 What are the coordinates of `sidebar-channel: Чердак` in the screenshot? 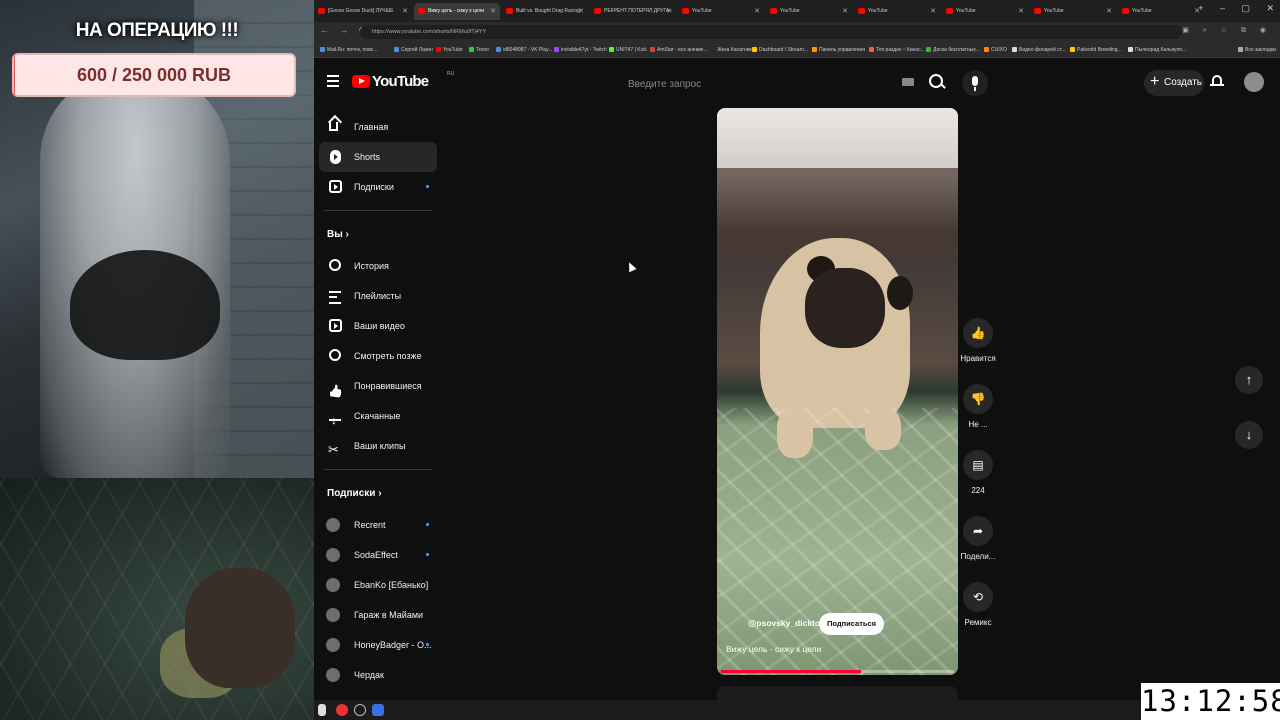 It's located at (378, 675).